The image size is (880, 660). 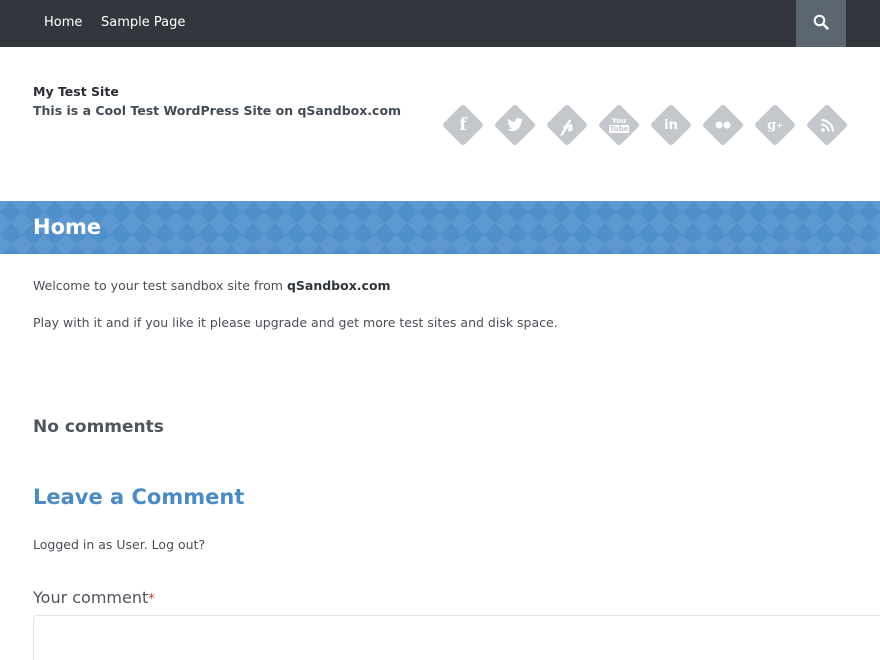 I want to click on flickr-icon, so click(x=723, y=125).